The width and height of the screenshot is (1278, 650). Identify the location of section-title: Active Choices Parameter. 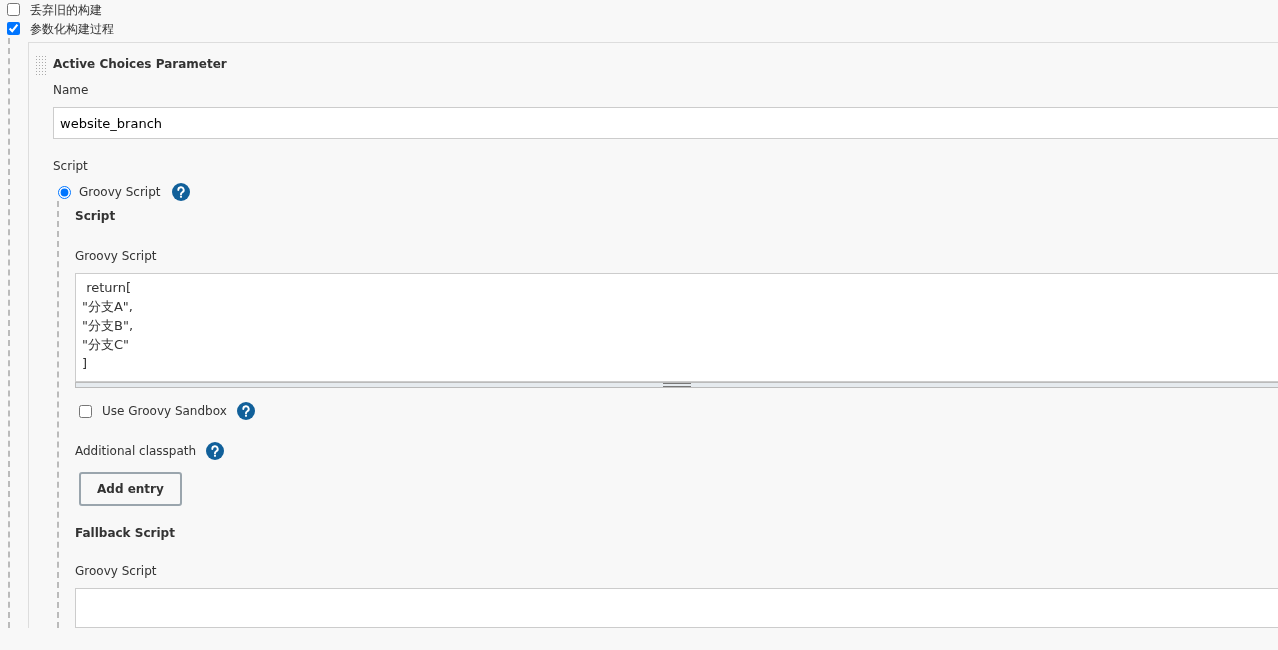
(140, 64).